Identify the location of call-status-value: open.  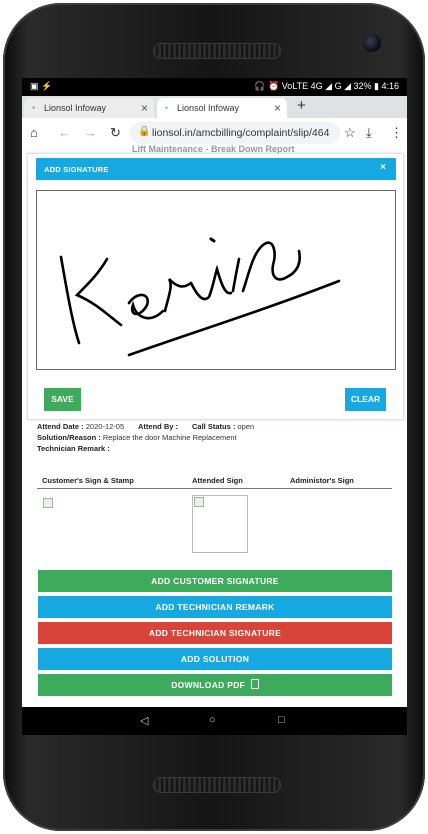
(245, 426).